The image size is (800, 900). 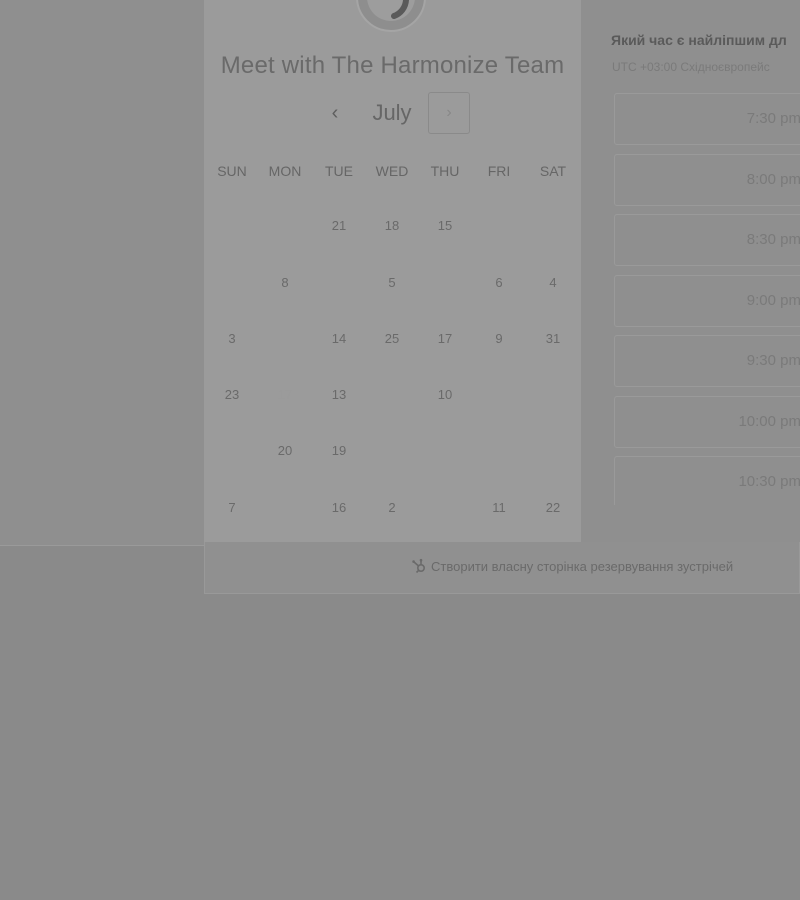 I want to click on hubspot-sprocket-icon, so click(x=419, y=566).